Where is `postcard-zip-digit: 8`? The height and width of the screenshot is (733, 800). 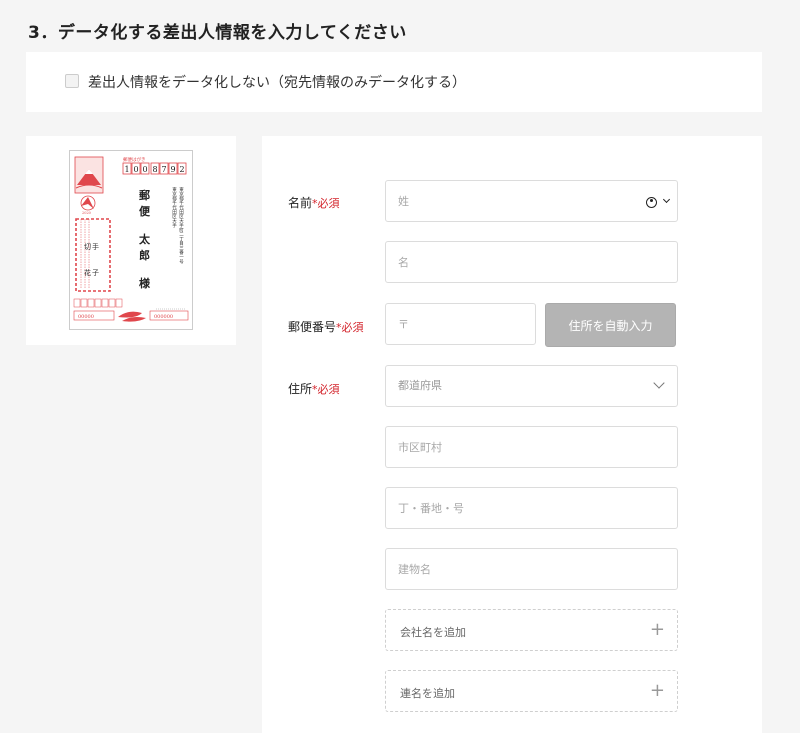
postcard-zip-digit: 8 is located at coordinates (155, 169).